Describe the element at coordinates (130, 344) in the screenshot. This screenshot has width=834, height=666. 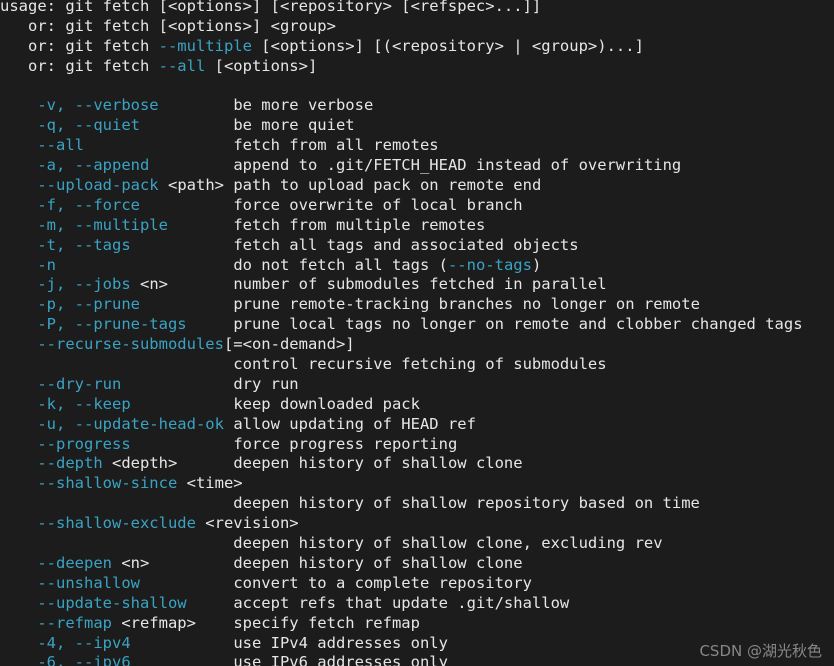
I see `option-flag: --recurse-submodules` at that location.